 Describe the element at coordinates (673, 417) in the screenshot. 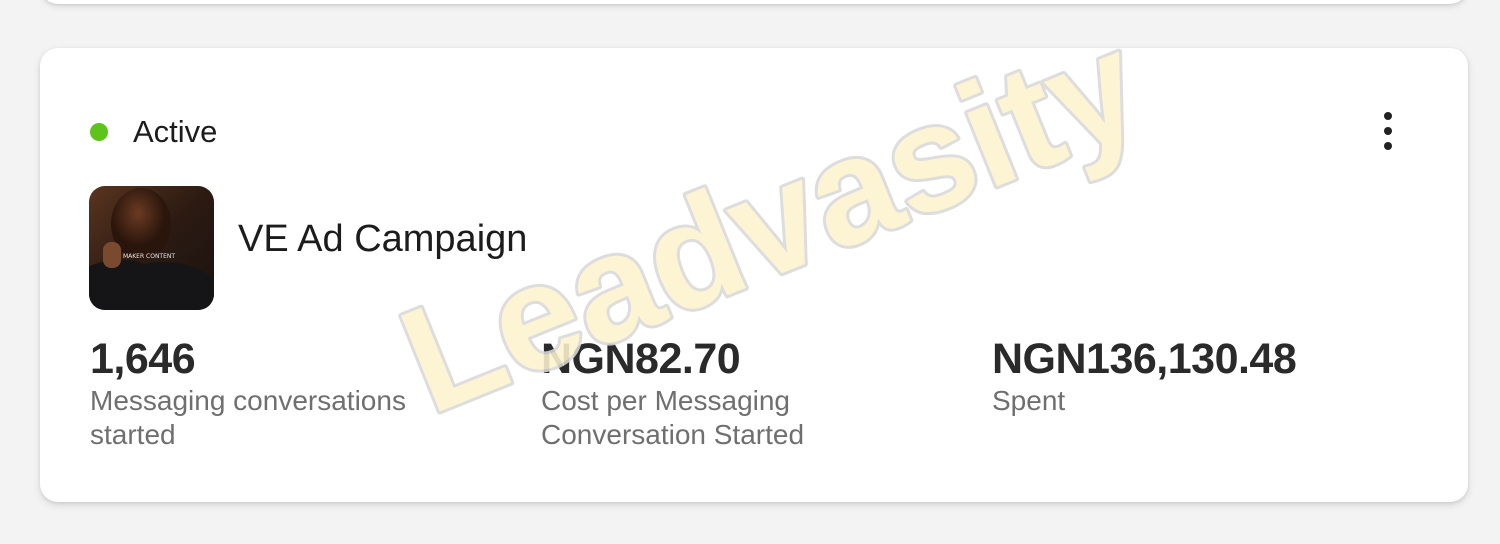

I see `metric-label: Cost per Messaging Conversation Started` at that location.